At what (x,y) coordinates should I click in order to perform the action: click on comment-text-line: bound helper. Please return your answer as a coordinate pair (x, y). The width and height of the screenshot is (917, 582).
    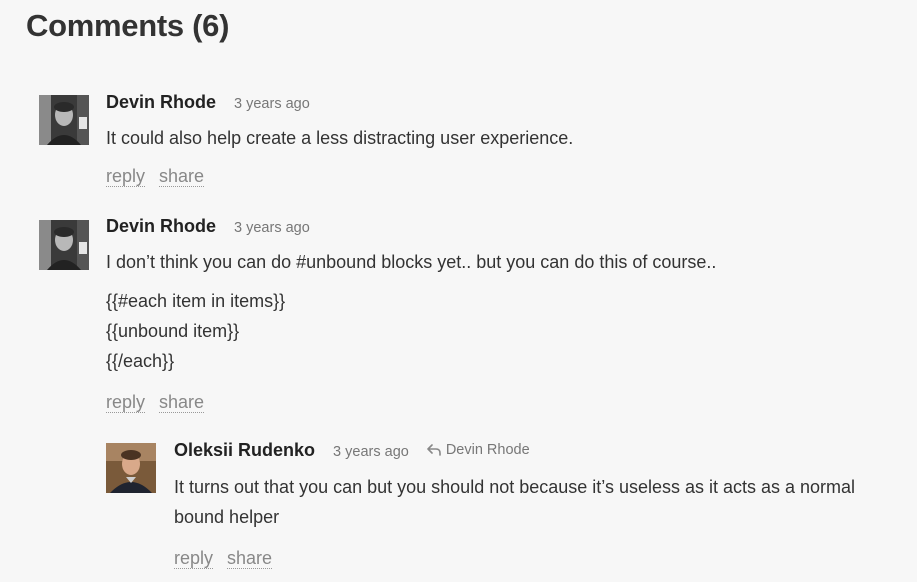
    Looking at the image, I should click on (227, 517).